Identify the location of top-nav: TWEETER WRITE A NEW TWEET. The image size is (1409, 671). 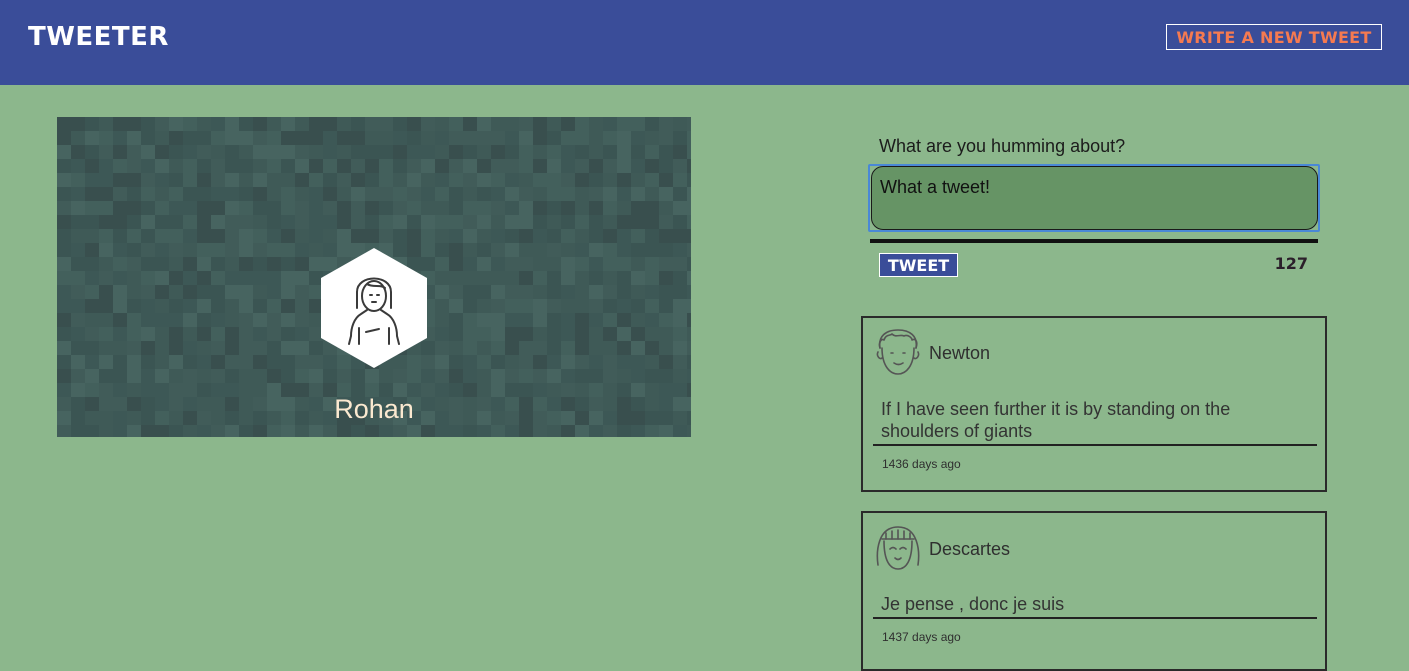
(704, 42).